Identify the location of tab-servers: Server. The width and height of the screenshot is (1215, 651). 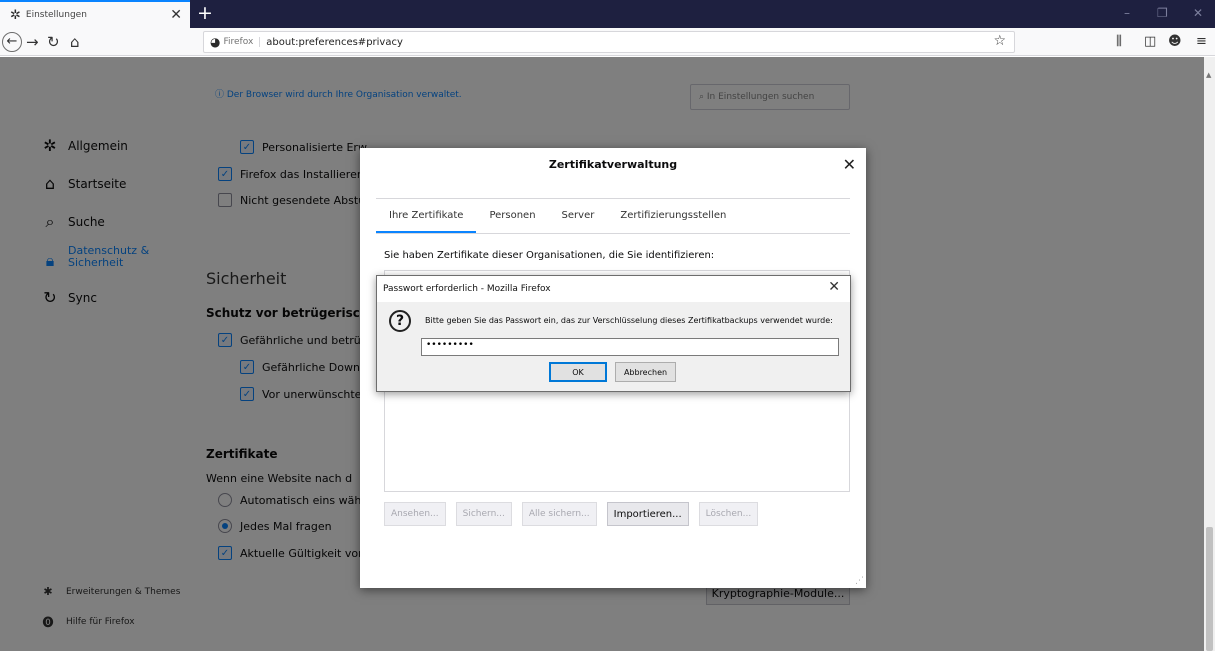
(578, 216).